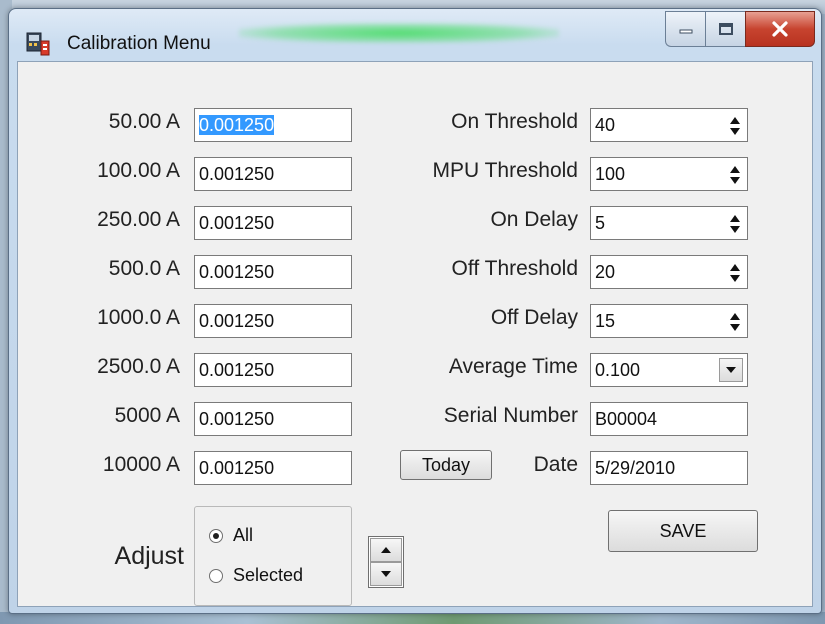 The width and height of the screenshot is (825, 624). I want to click on on-delay-spinner: 5, so click(669, 223).